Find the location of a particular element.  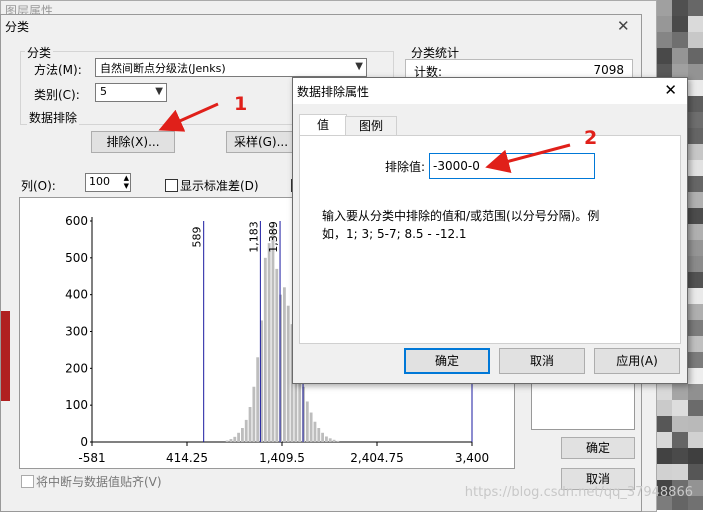

annotation-arrows is located at coordinates (364, 137).